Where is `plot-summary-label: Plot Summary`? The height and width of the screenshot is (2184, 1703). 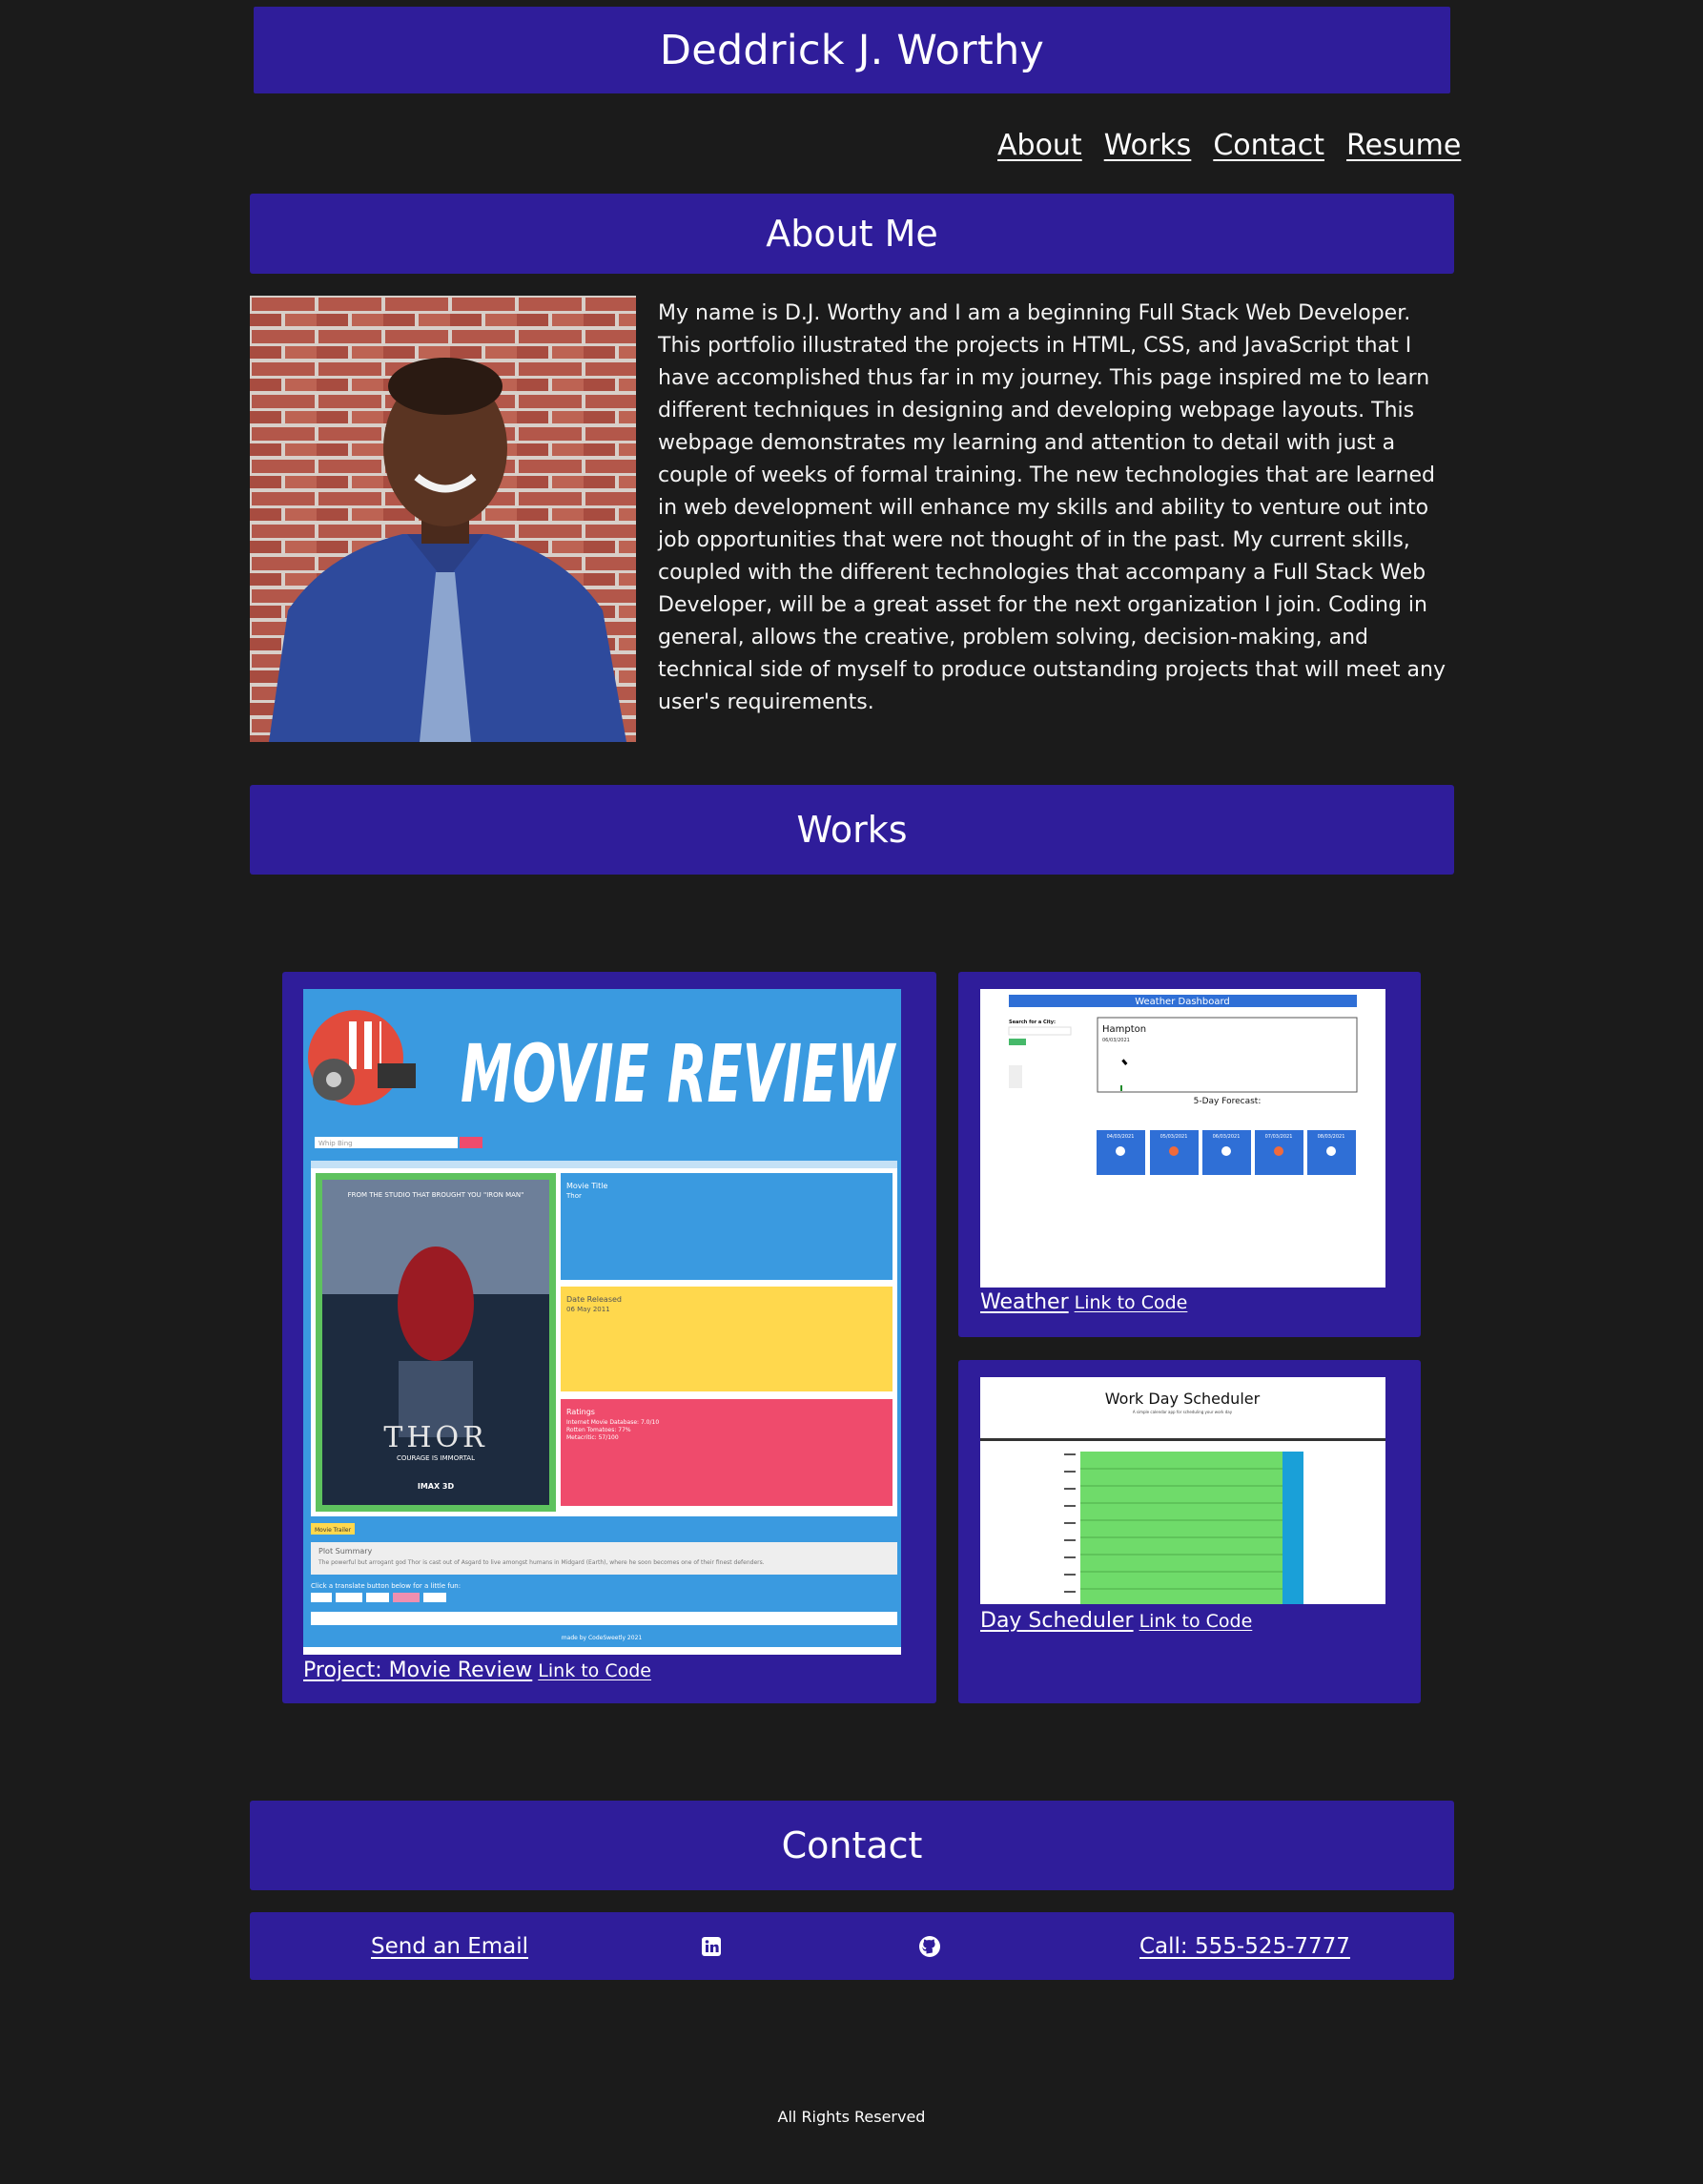 plot-summary-label: Plot Summary is located at coordinates (345, 1552).